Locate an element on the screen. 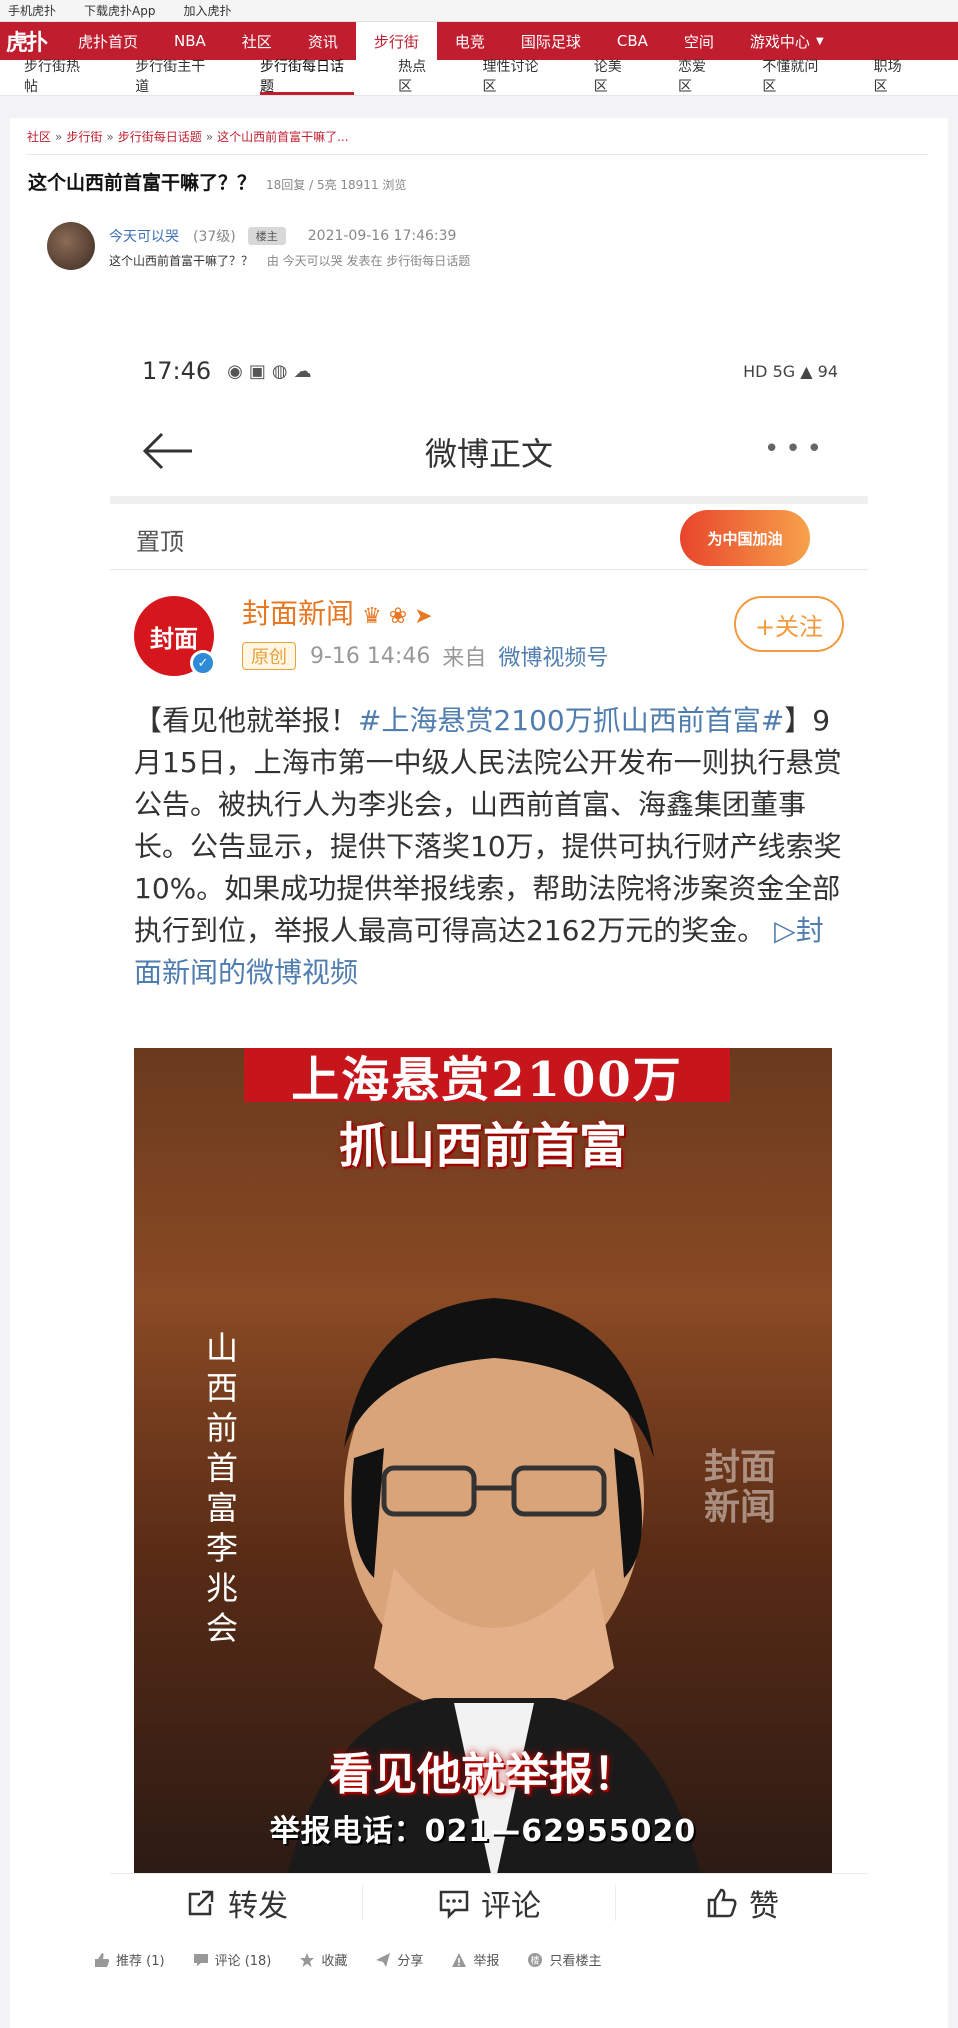  thumb-icon is located at coordinates (102, 1959).